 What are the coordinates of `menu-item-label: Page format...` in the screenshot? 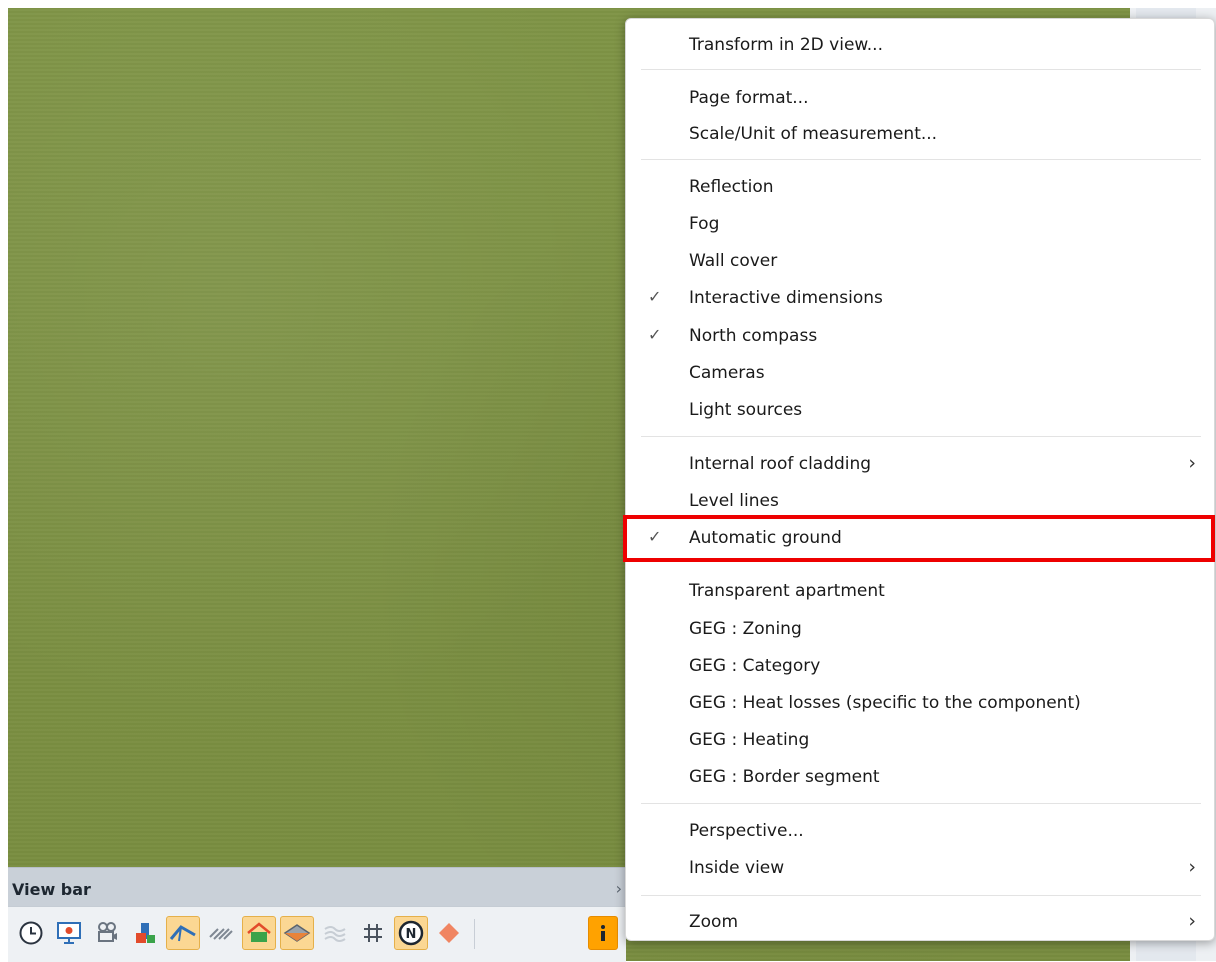 It's located at (749, 98).